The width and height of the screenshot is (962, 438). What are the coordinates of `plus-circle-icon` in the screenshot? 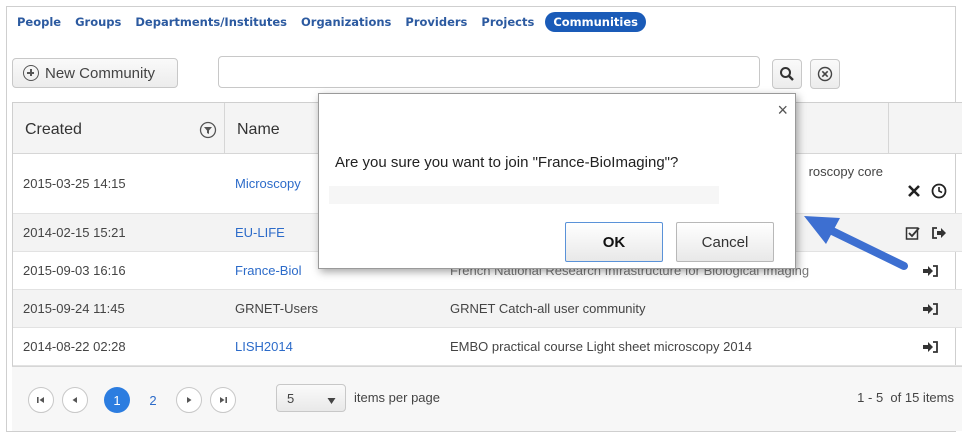 It's located at (31, 73).